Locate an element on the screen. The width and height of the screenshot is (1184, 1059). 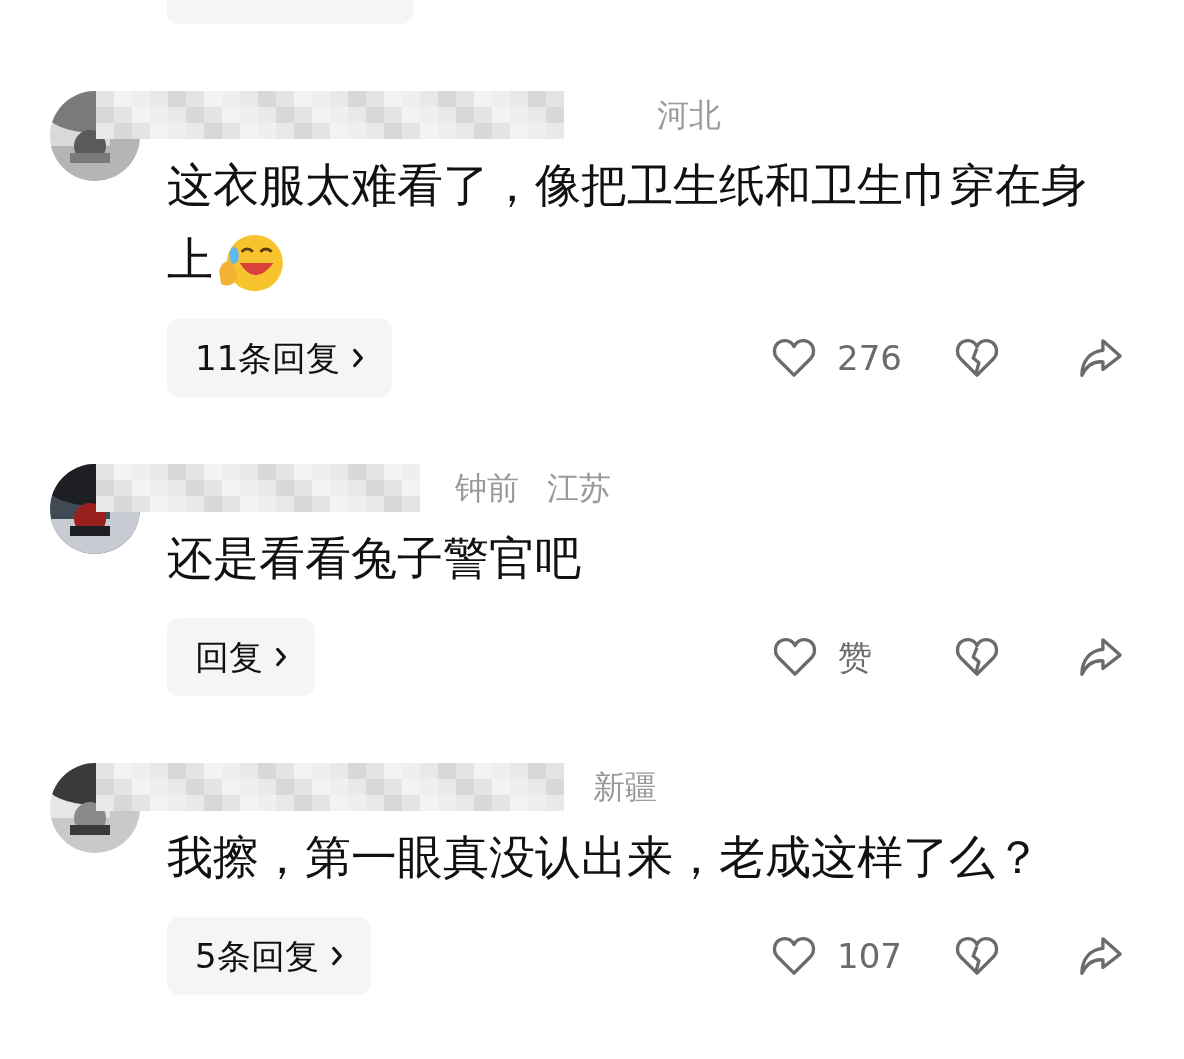
comment-location: 新疆 is located at coordinates (625, 787).